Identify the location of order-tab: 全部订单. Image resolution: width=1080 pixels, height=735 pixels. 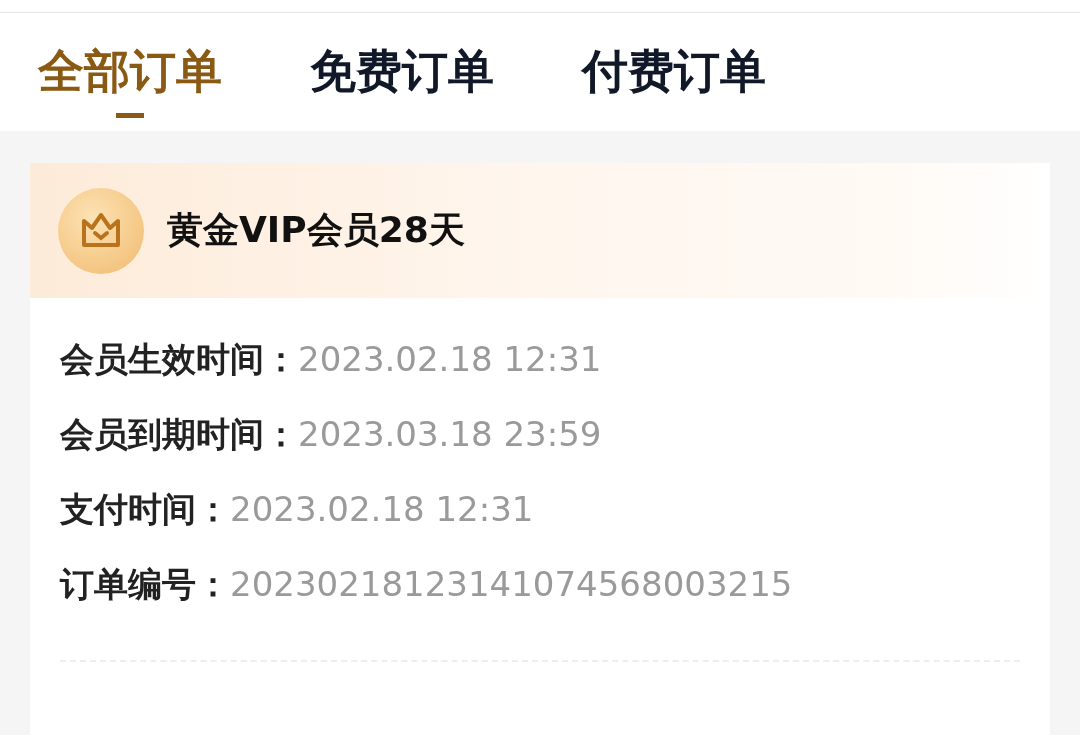
(130, 62).